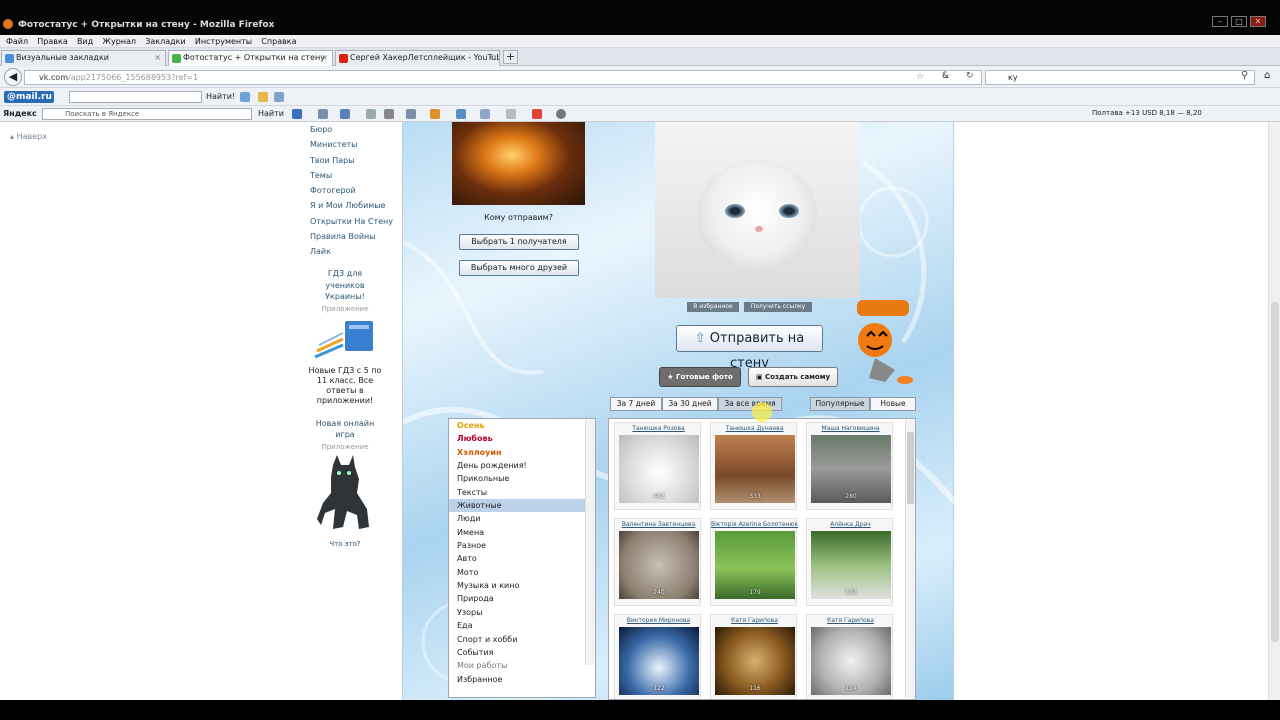  What do you see at coordinates (351, 221) in the screenshot?
I see `left-menu-item: Открытки На Стену` at bounding box center [351, 221].